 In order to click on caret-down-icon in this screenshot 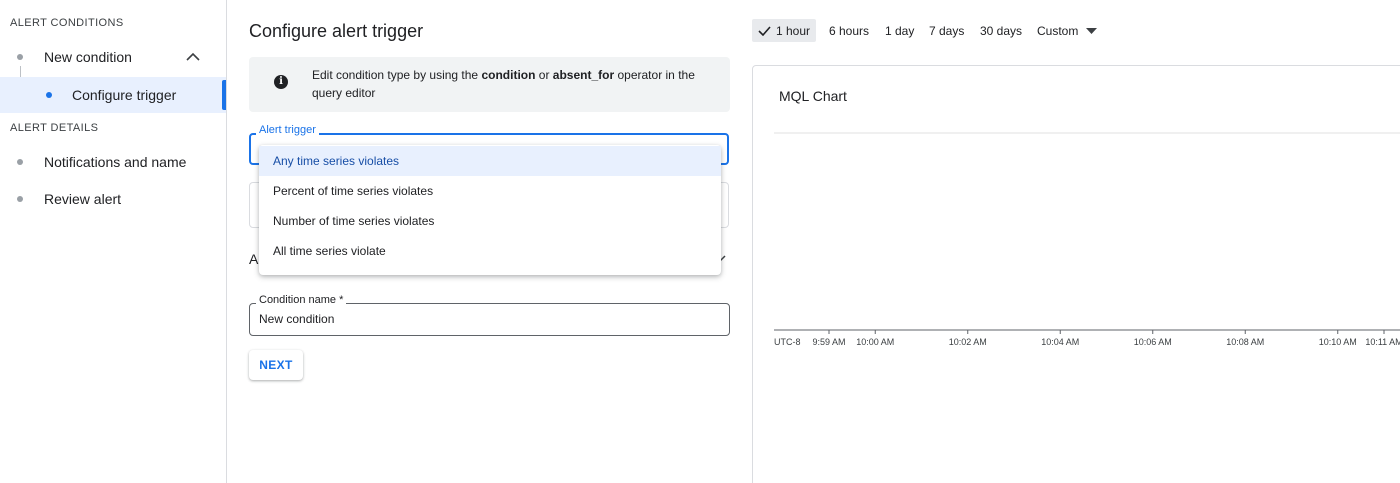, I will do `click(1092, 30)`.